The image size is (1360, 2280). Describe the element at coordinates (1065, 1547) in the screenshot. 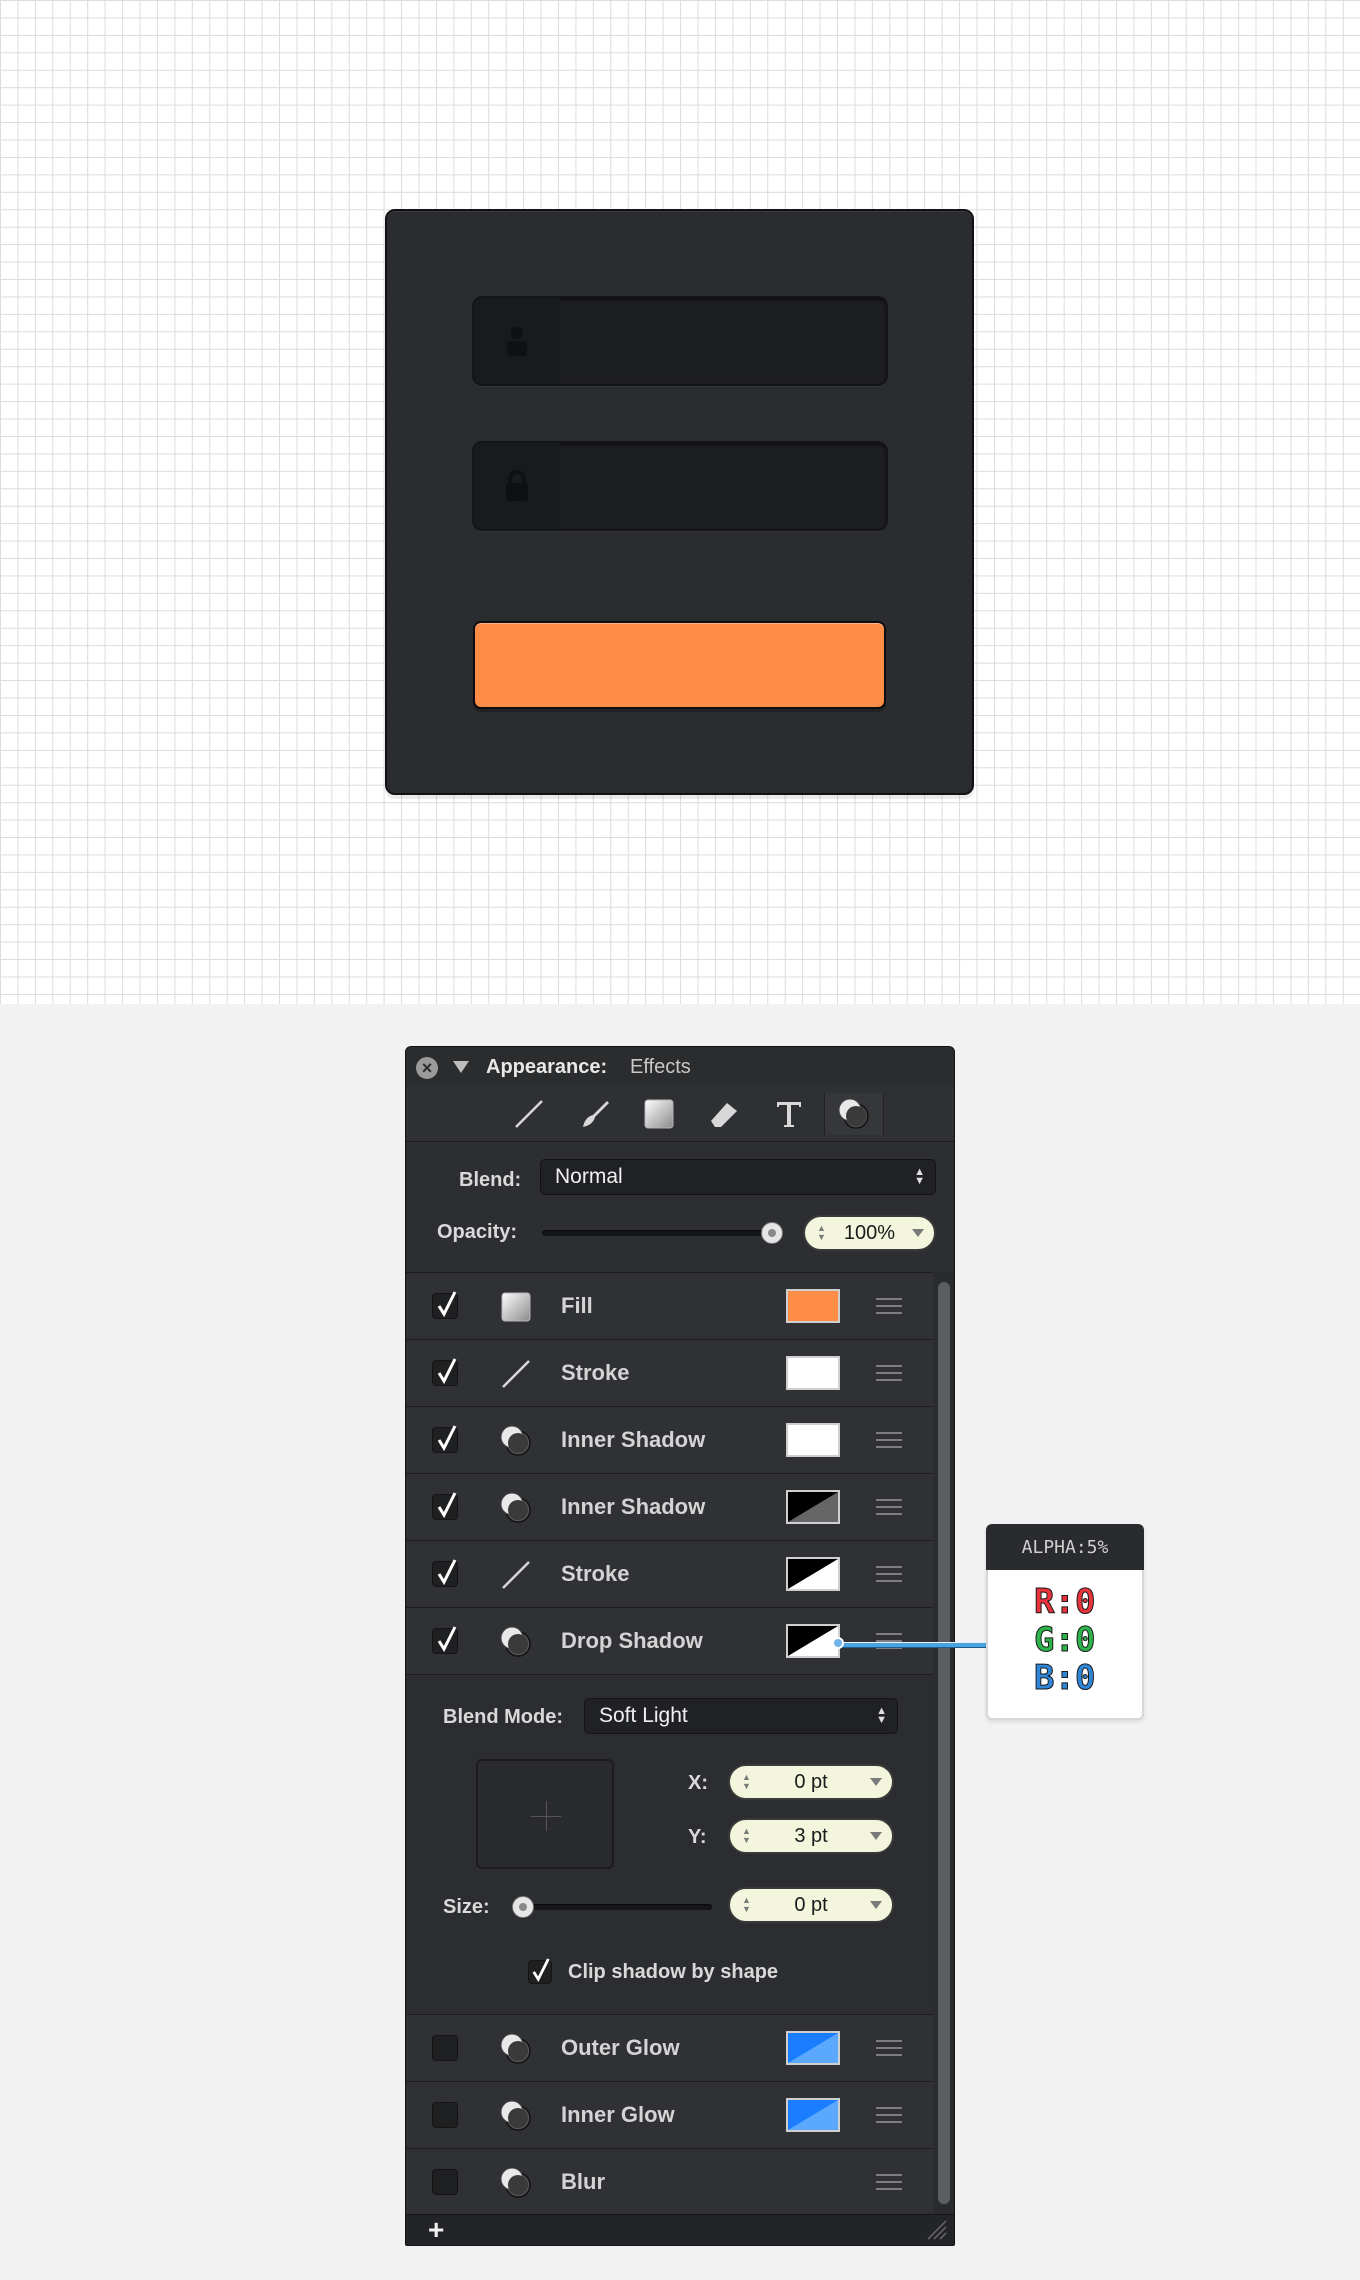

I see `alpha-label: ALPHA:5%` at that location.